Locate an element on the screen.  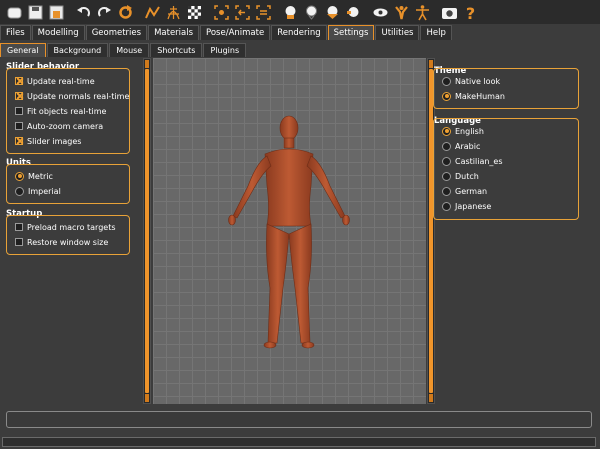
left-view-icon is located at coordinates (290, 12).